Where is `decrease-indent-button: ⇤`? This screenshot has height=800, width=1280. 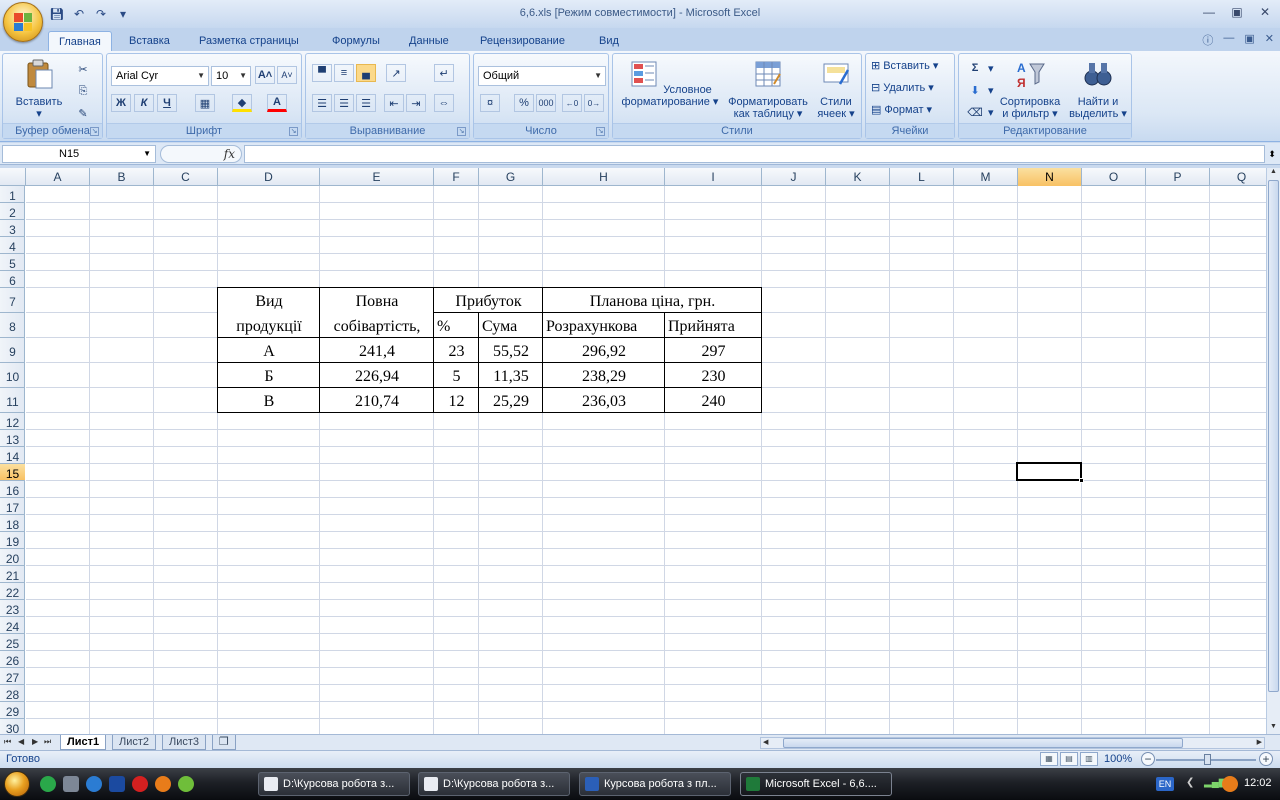
decrease-indent-button: ⇤ is located at coordinates (394, 103).